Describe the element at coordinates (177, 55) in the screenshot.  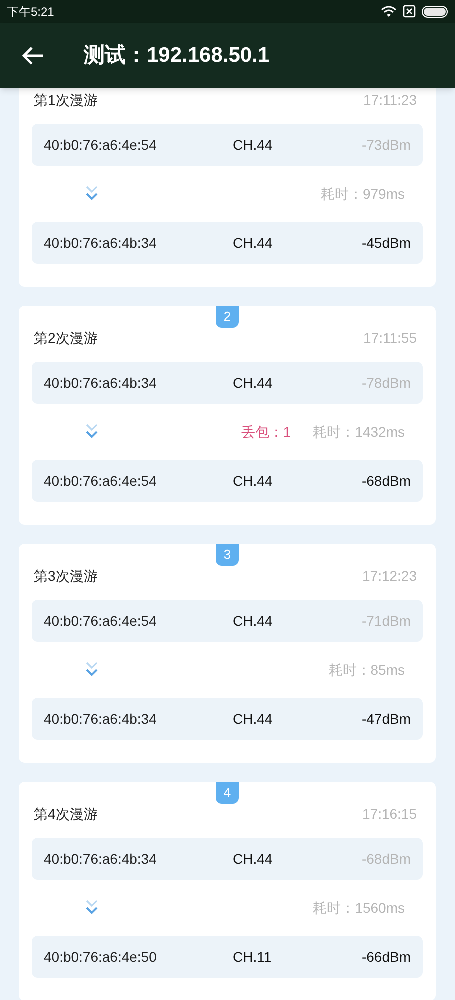
I see `page-title: 测试：192.168.50.1` at that location.